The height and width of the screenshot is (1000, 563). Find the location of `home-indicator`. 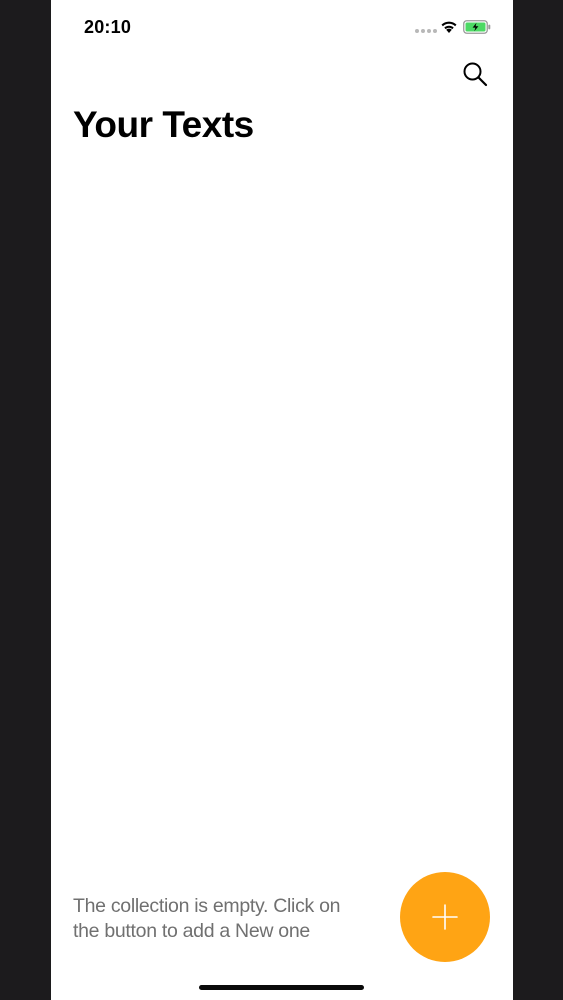

home-indicator is located at coordinates (281, 987).